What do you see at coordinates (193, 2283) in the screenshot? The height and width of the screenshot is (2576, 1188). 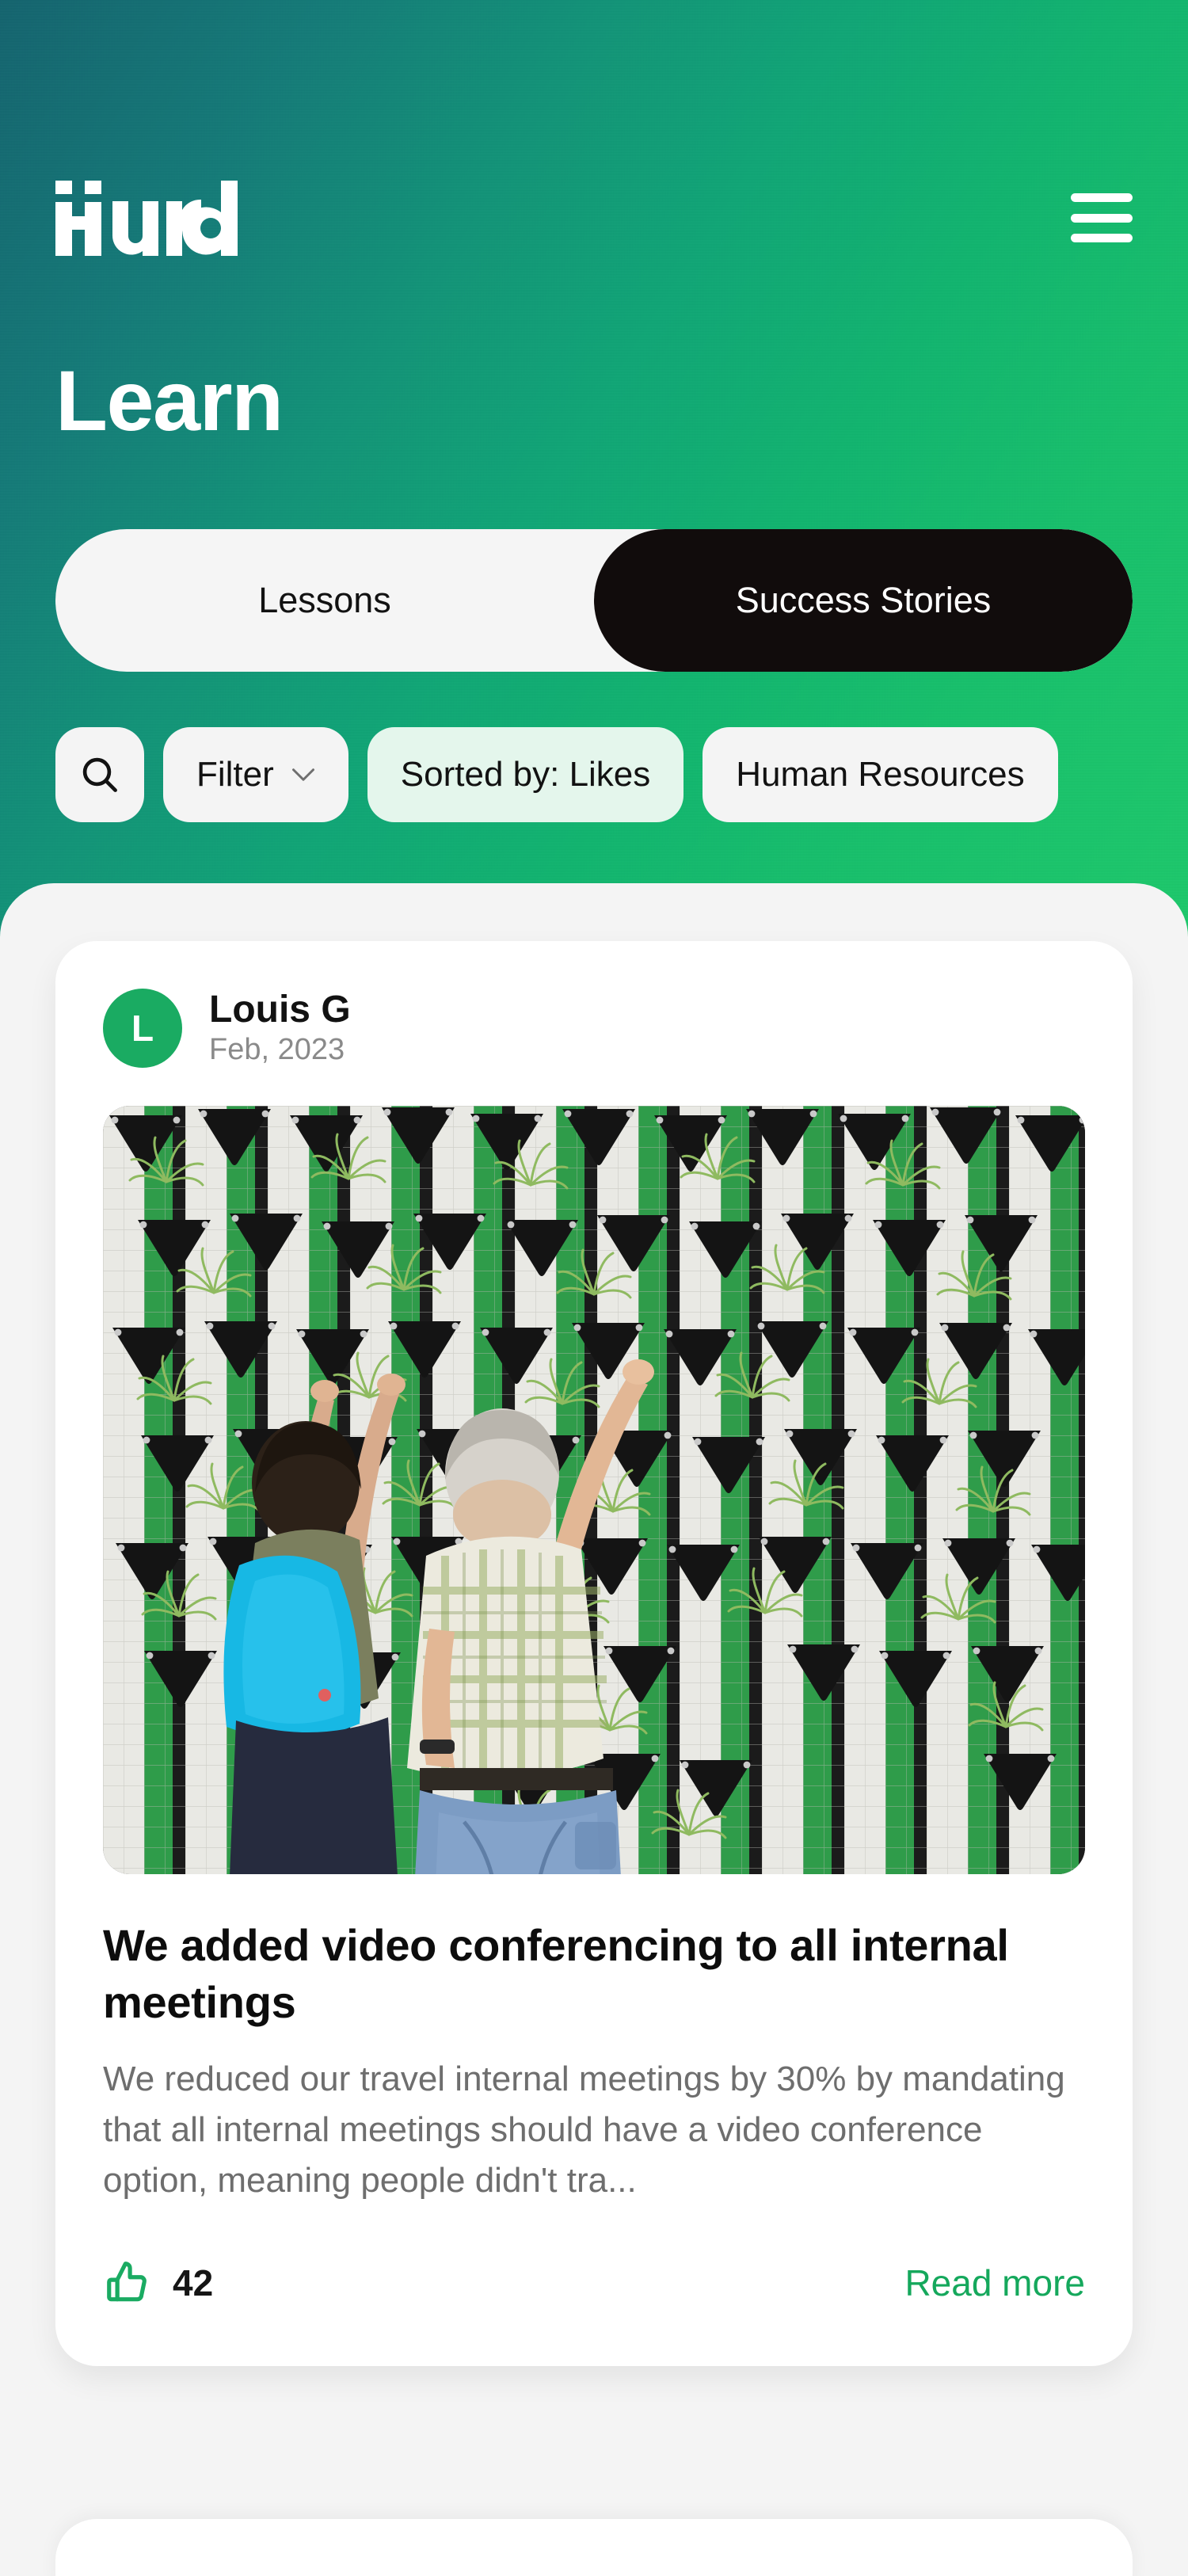 I see `like-count: 42` at bounding box center [193, 2283].